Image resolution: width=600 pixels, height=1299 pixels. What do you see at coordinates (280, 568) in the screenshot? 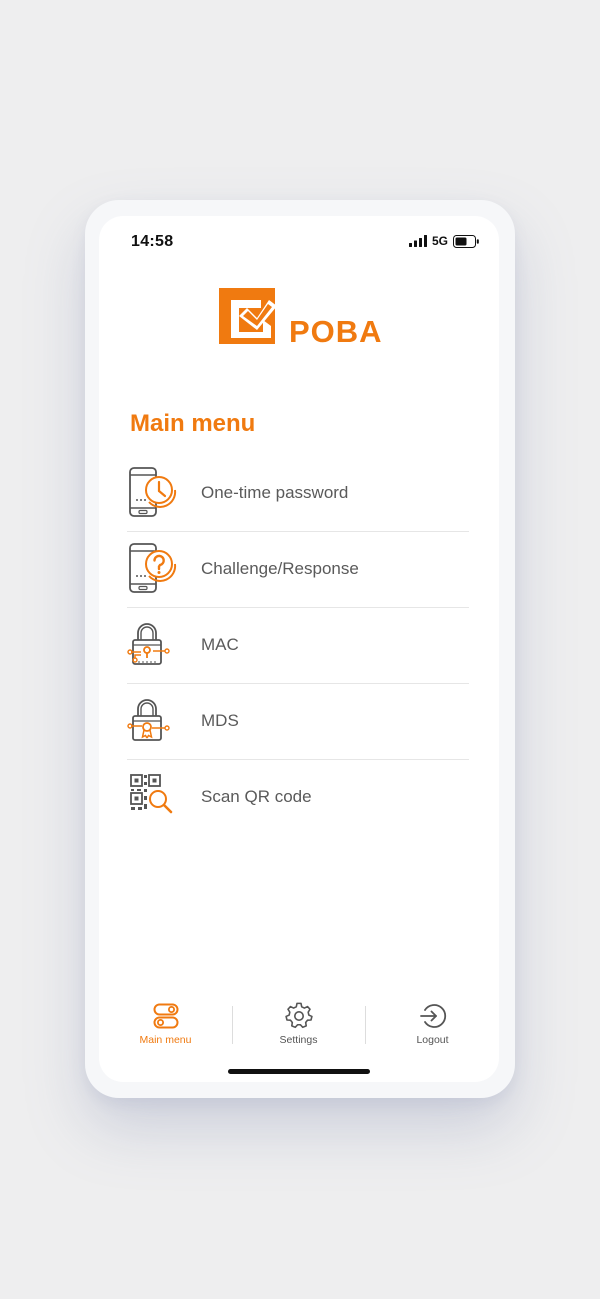
I see `menu-item-label: Challenge/Response` at bounding box center [280, 568].